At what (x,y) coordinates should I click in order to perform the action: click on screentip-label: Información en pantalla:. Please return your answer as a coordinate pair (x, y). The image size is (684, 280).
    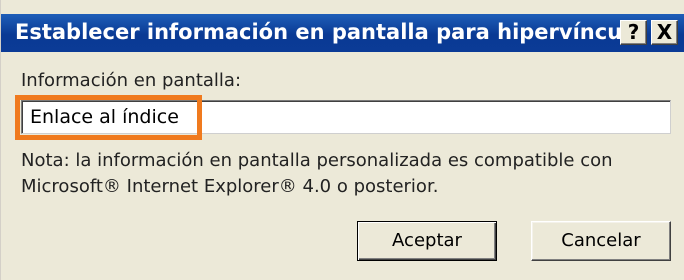
    Looking at the image, I should click on (131, 80).